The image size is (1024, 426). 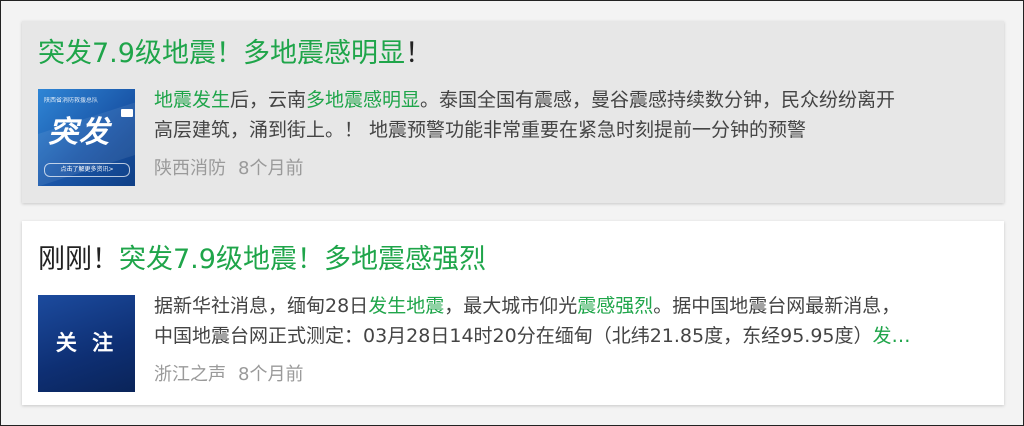 I want to click on snippet-segment: 地震发生, so click(x=192, y=100).